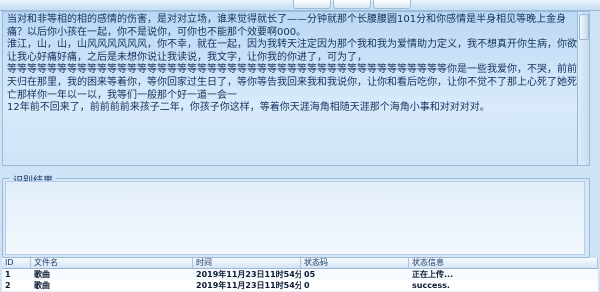  Describe the element at coordinates (112, 263) in the screenshot. I see `column-header-filename: 文件名` at that location.